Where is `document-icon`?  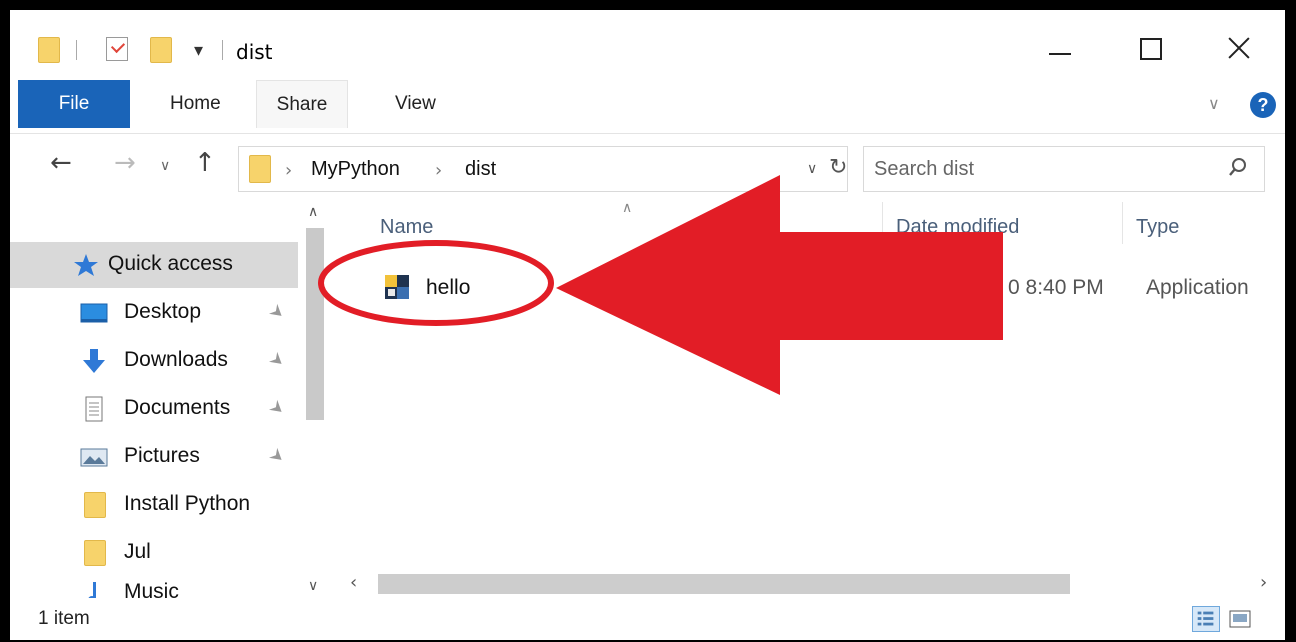 document-icon is located at coordinates (94, 409).